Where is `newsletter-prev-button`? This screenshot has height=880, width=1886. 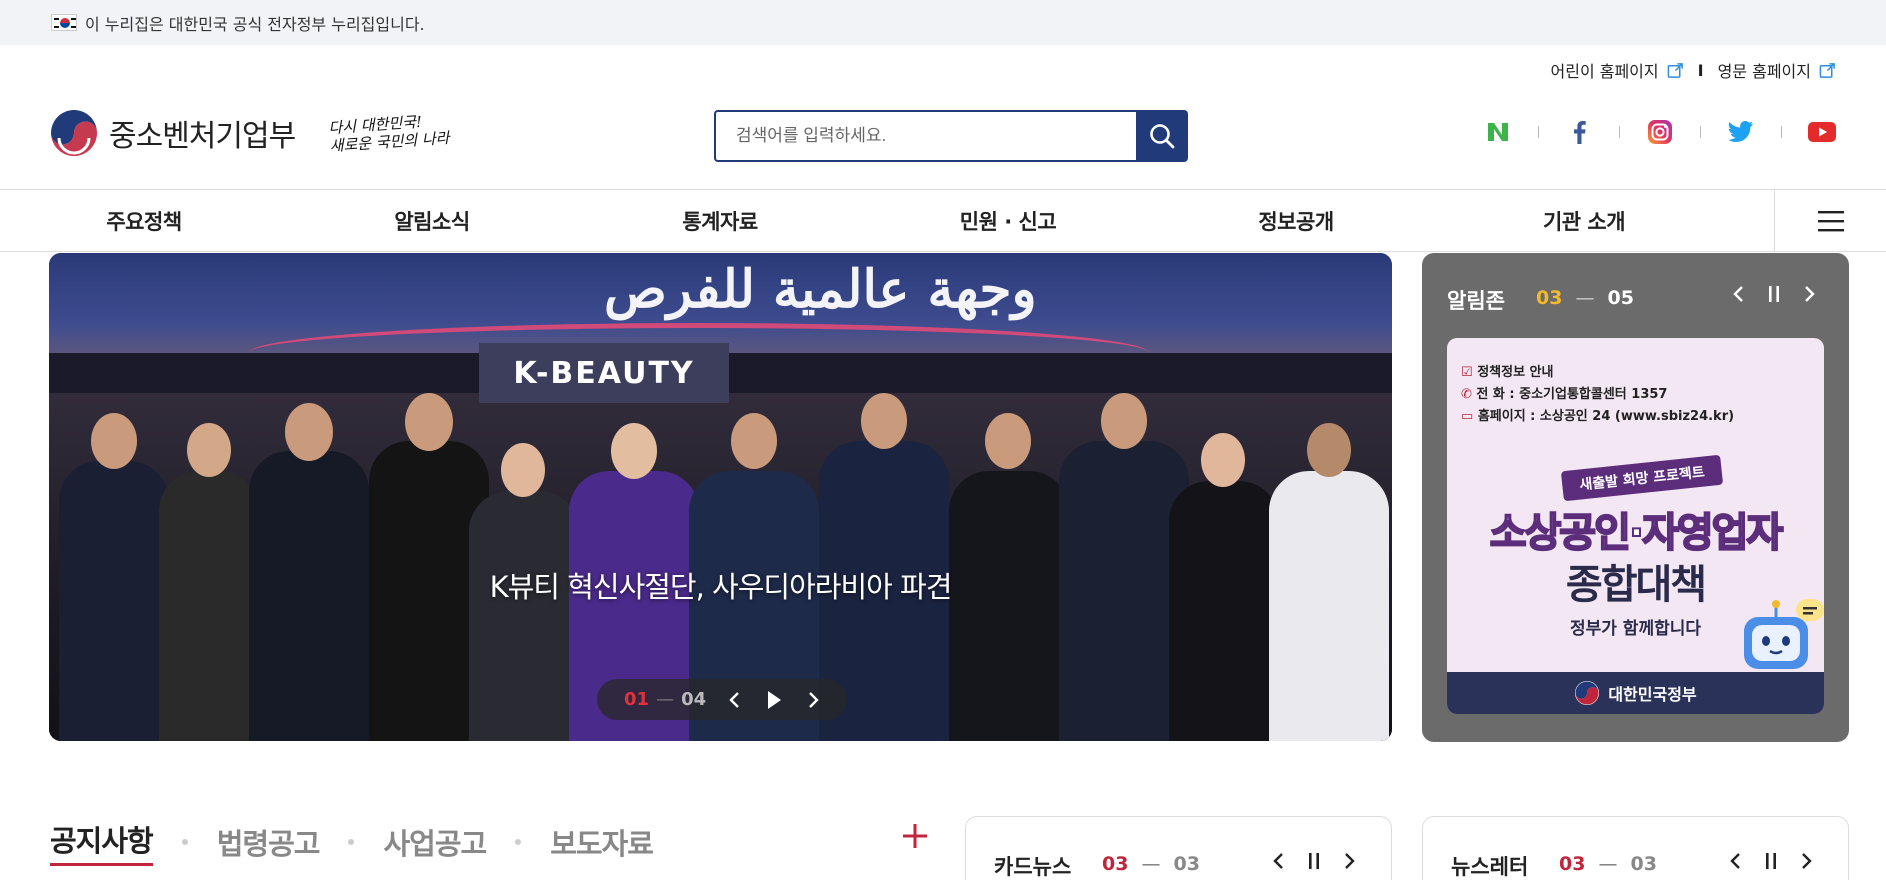
newsletter-prev-button is located at coordinates (1735, 861).